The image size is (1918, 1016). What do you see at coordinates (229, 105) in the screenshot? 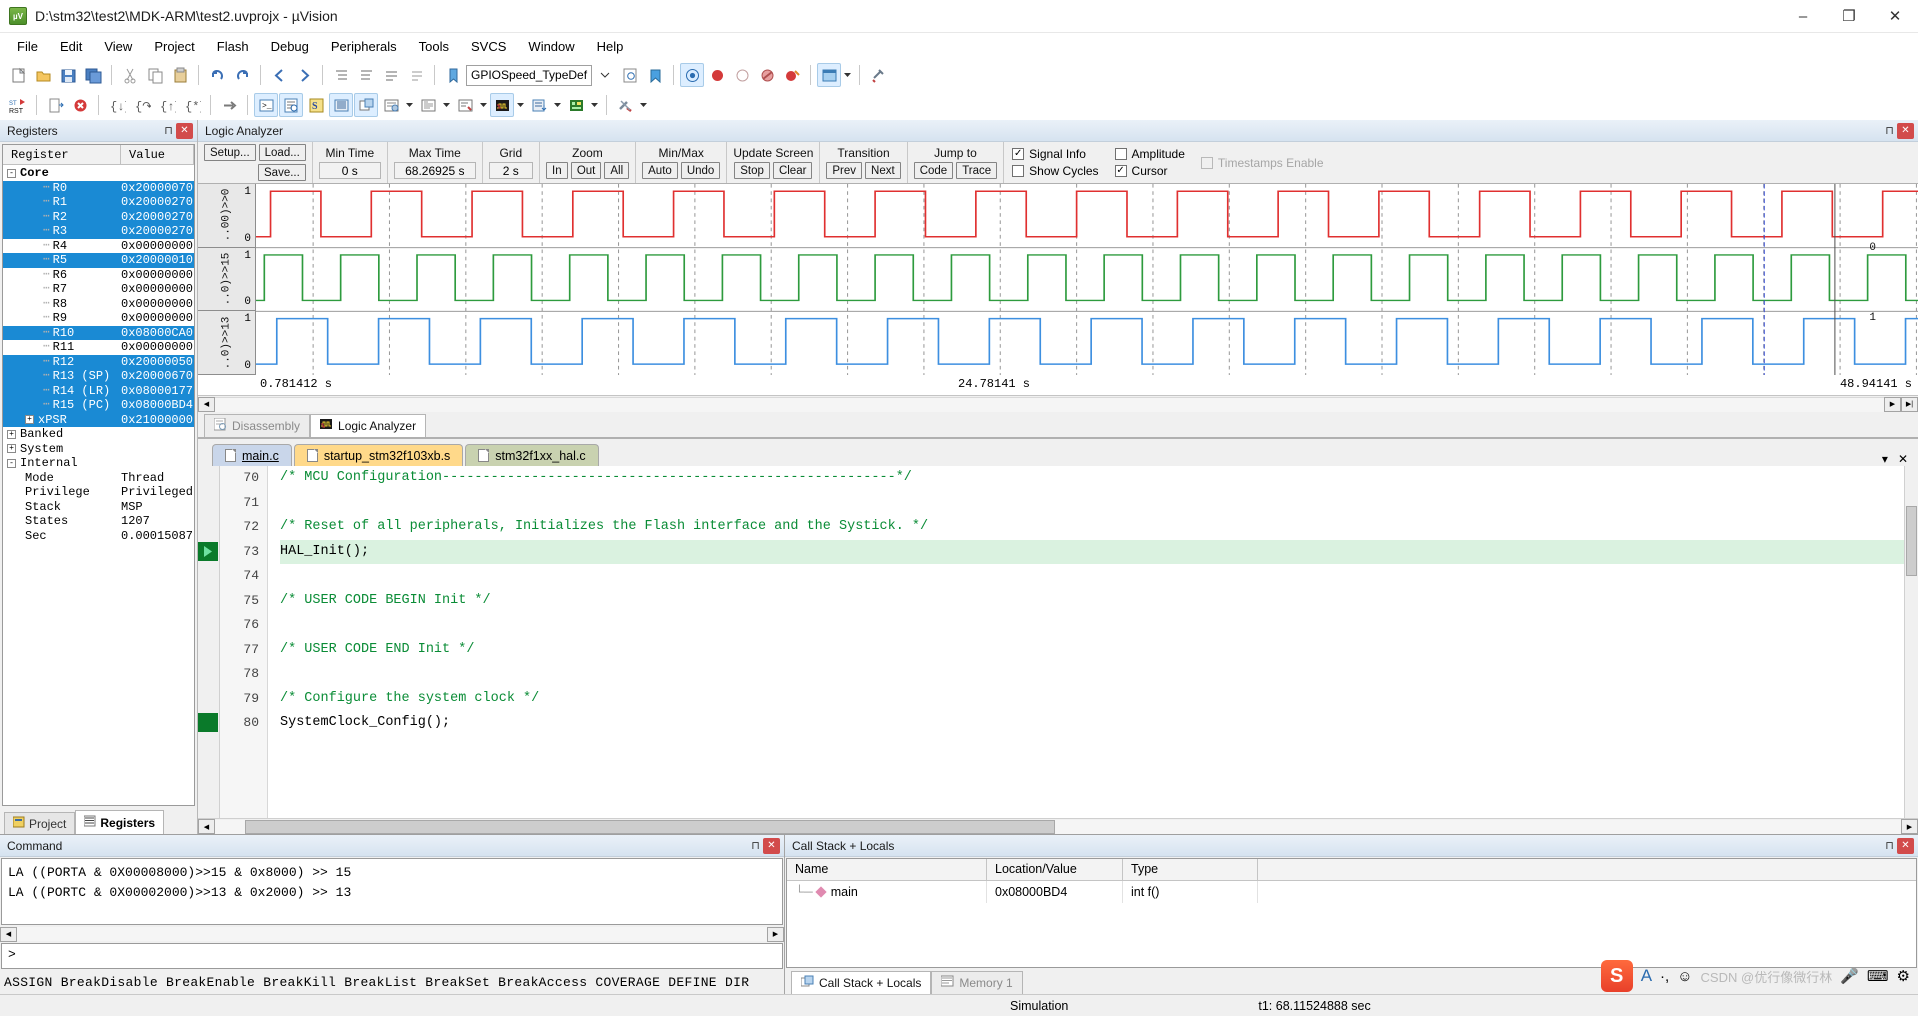
I see `show-next-statement-icon` at bounding box center [229, 105].